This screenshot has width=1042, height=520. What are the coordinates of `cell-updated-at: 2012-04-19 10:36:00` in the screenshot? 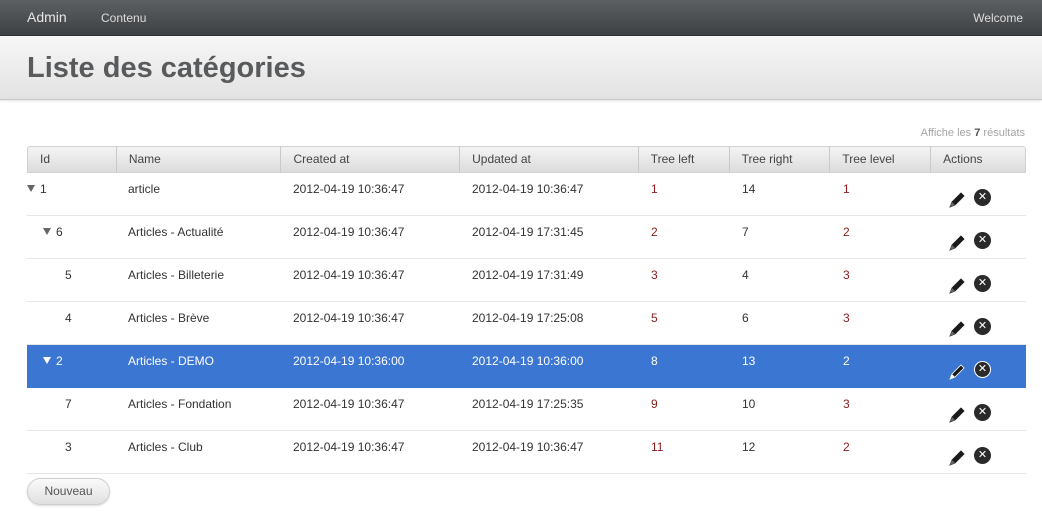 It's located at (528, 361).